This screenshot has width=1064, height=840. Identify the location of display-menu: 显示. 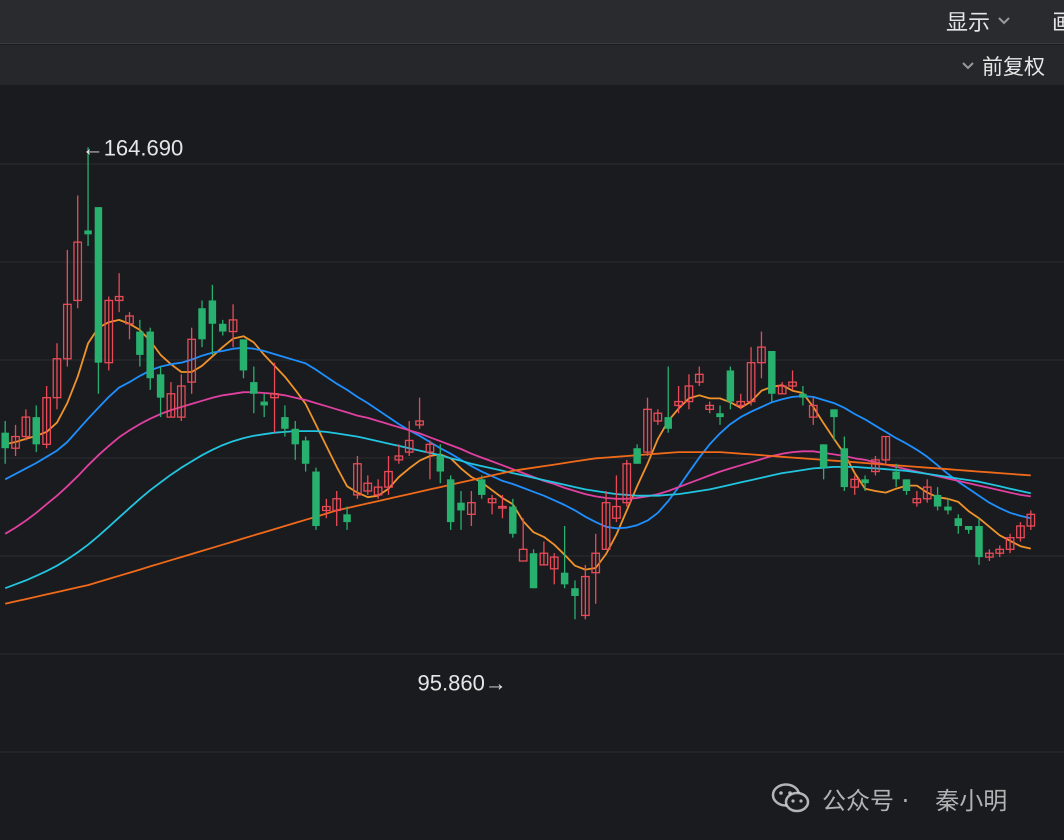
(979, 21).